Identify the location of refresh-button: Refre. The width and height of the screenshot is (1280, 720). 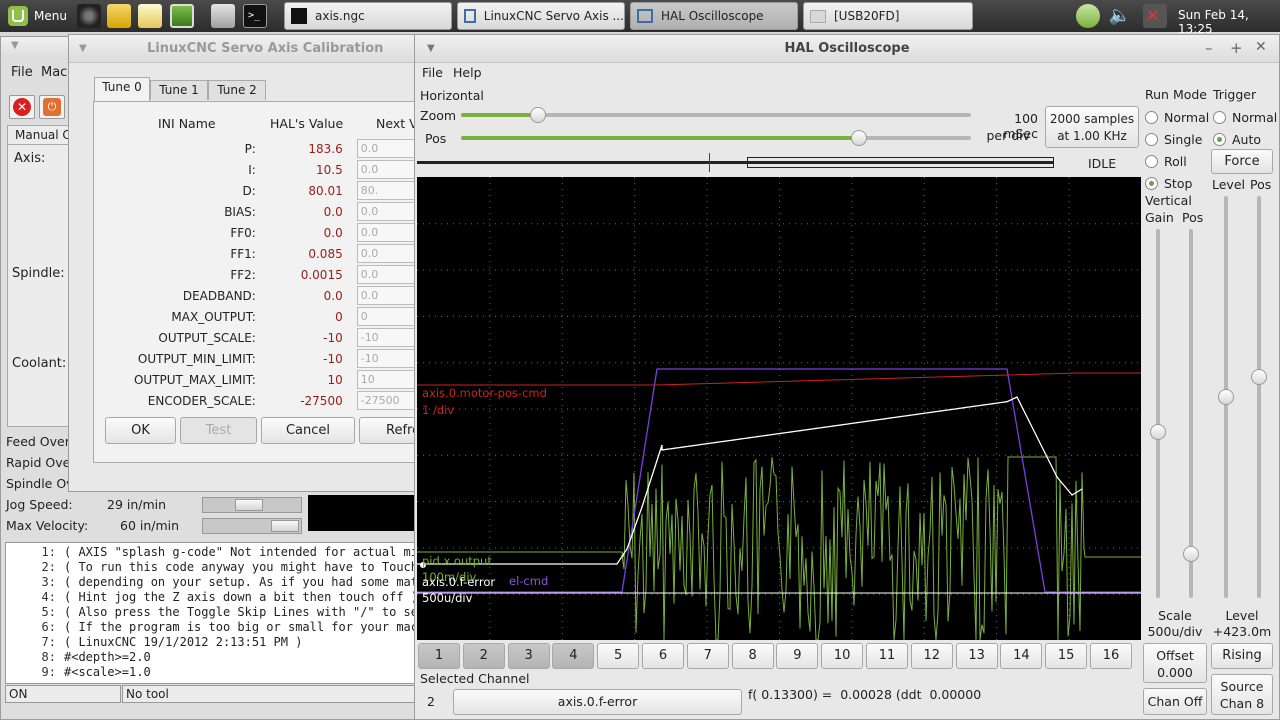
(387, 430).